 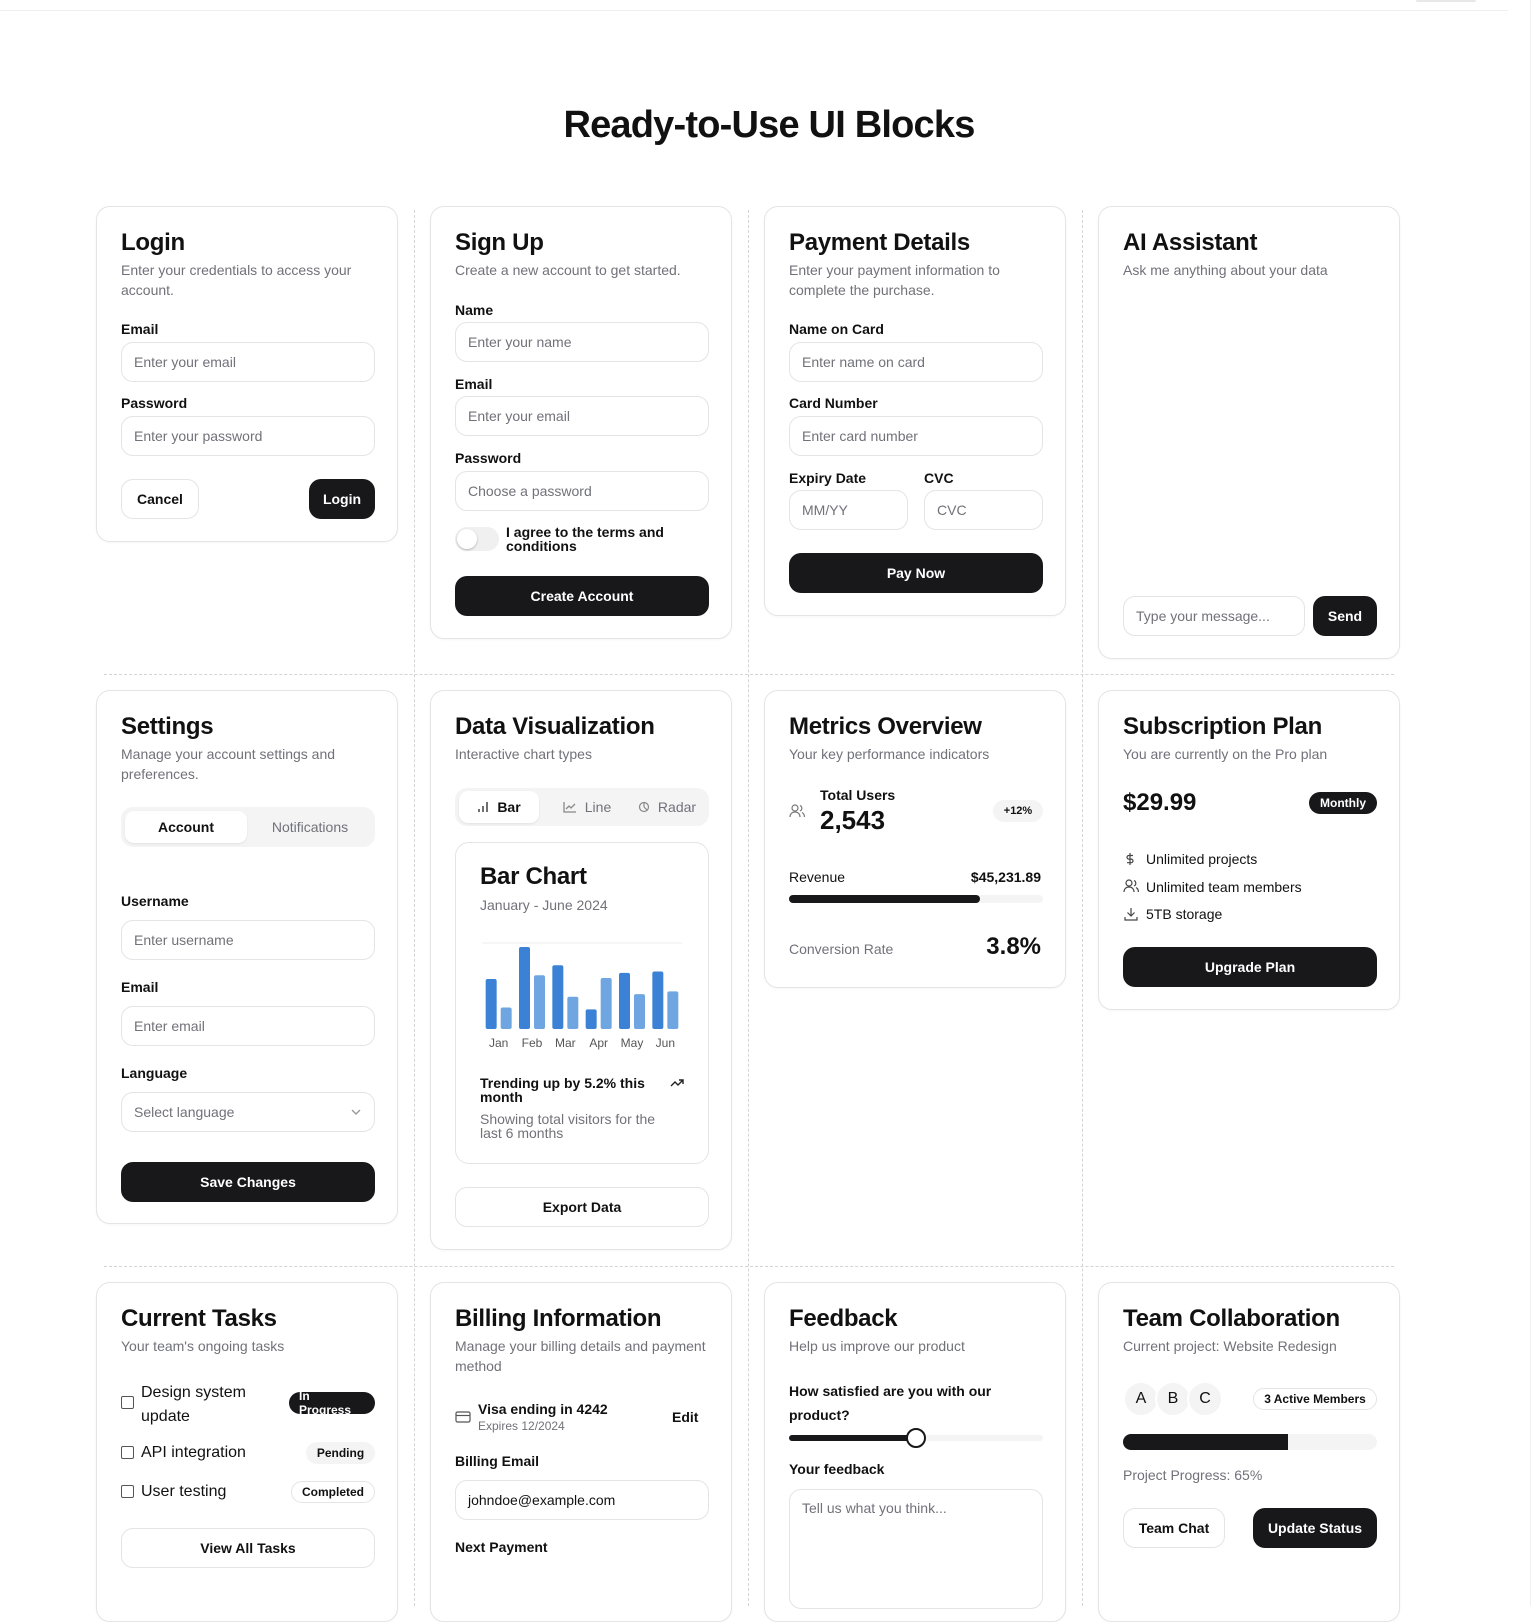 I want to click on tab-line: Line, so click(x=587, y=807).